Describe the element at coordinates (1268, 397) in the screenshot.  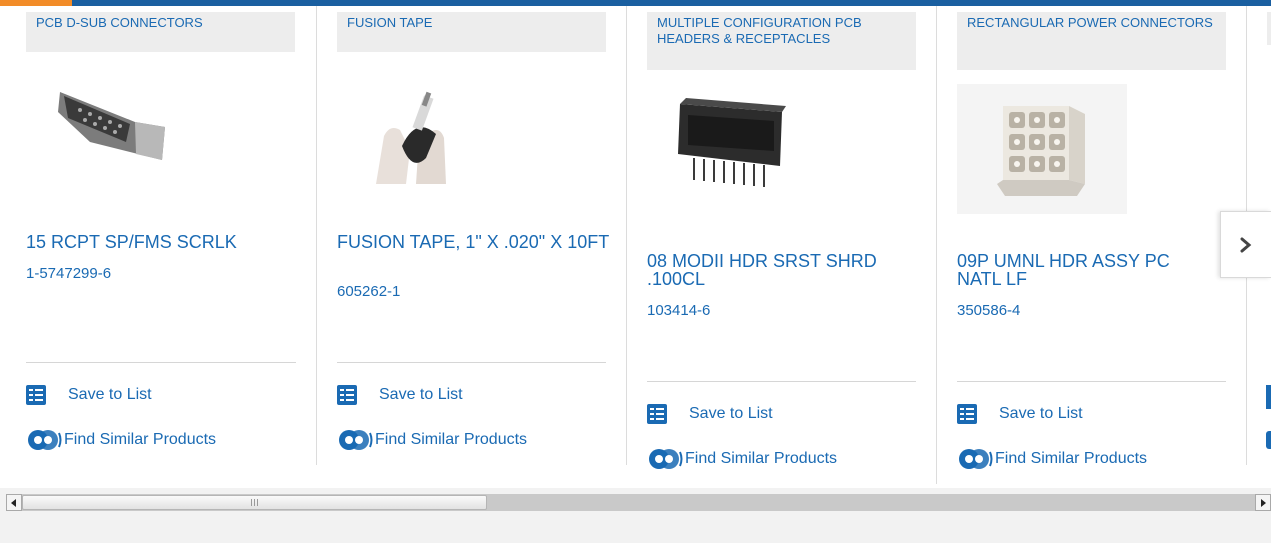
I see `next-card-list-icon-edge` at that location.